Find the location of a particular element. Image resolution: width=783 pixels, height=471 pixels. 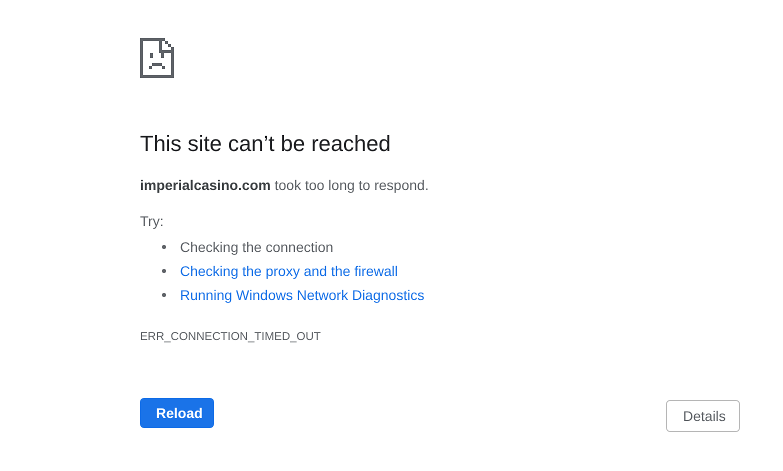

suggestion-text: Checking the connection is located at coordinates (257, 247).